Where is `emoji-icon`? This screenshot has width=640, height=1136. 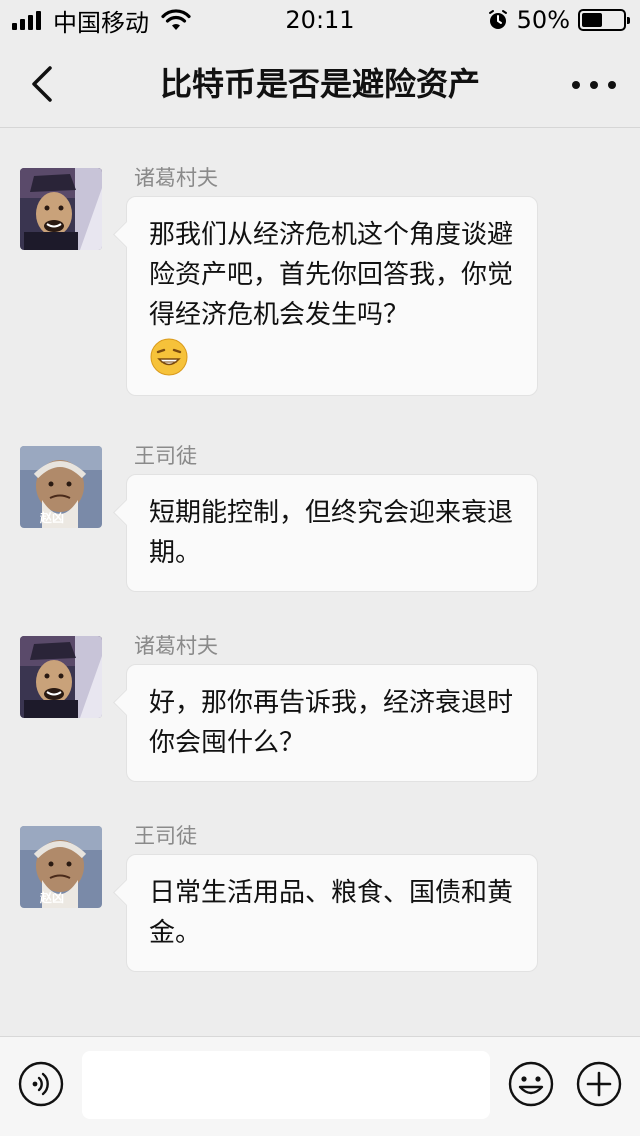 emoji-icon is located at coordinates (531, 1084).